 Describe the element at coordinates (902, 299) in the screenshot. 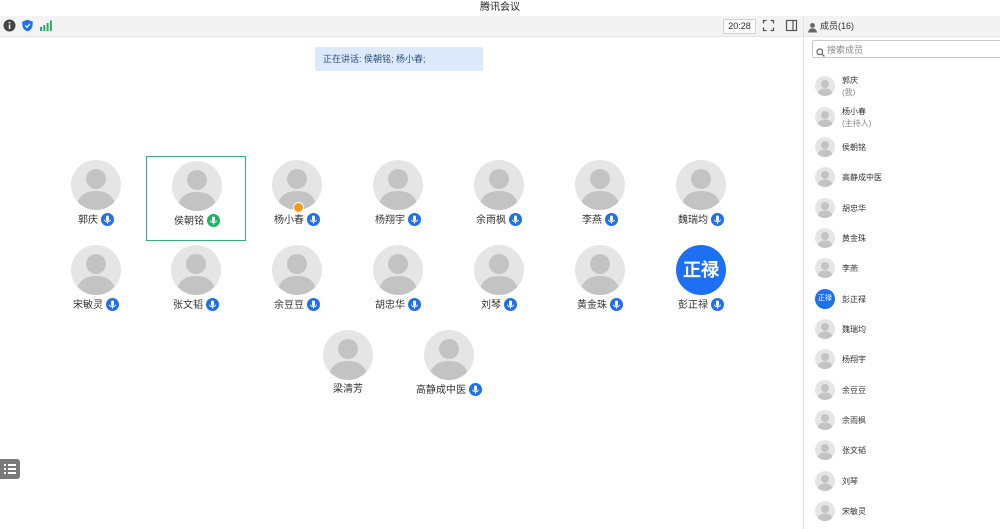

I see `member-item: 正禄 彭正禄` at that location.